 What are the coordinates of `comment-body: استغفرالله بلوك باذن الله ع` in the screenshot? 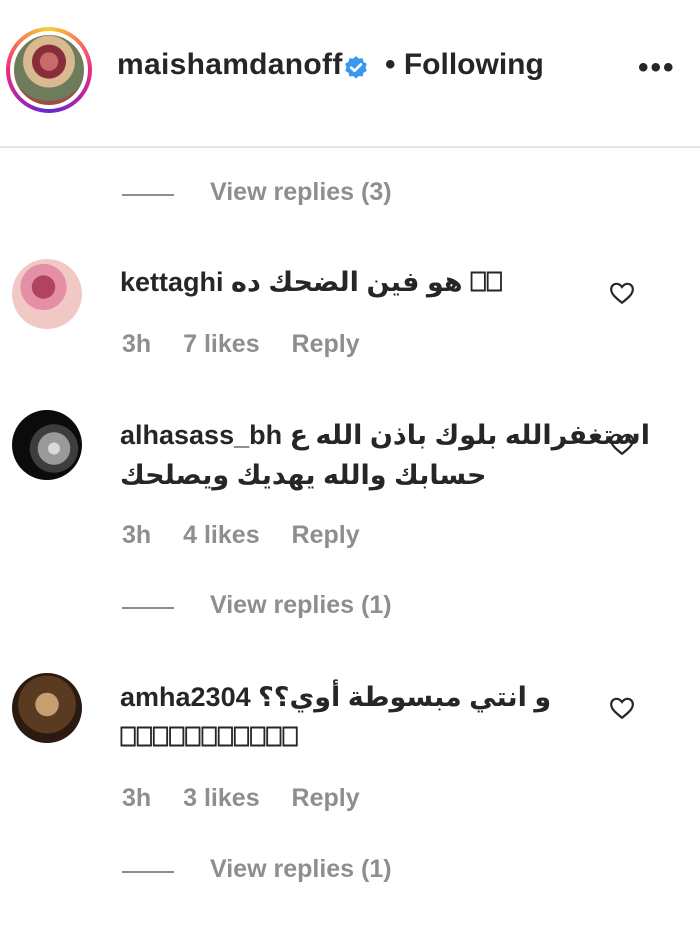 It's located at (469, 435).